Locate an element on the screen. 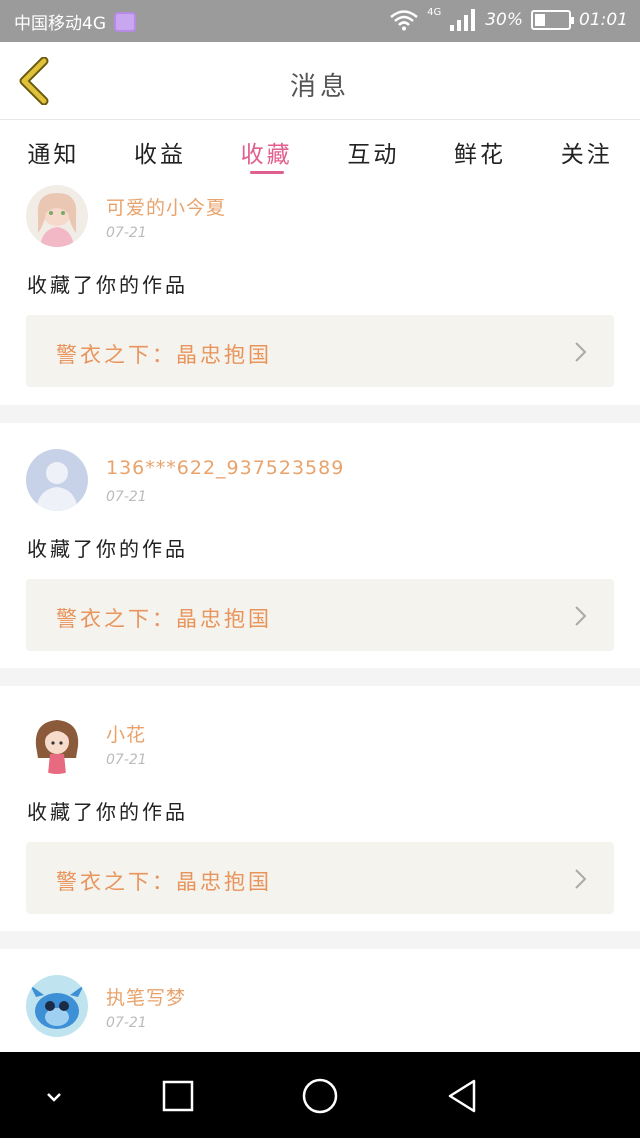  collapse-chevron-icon is located at coordinates (54, 1096).